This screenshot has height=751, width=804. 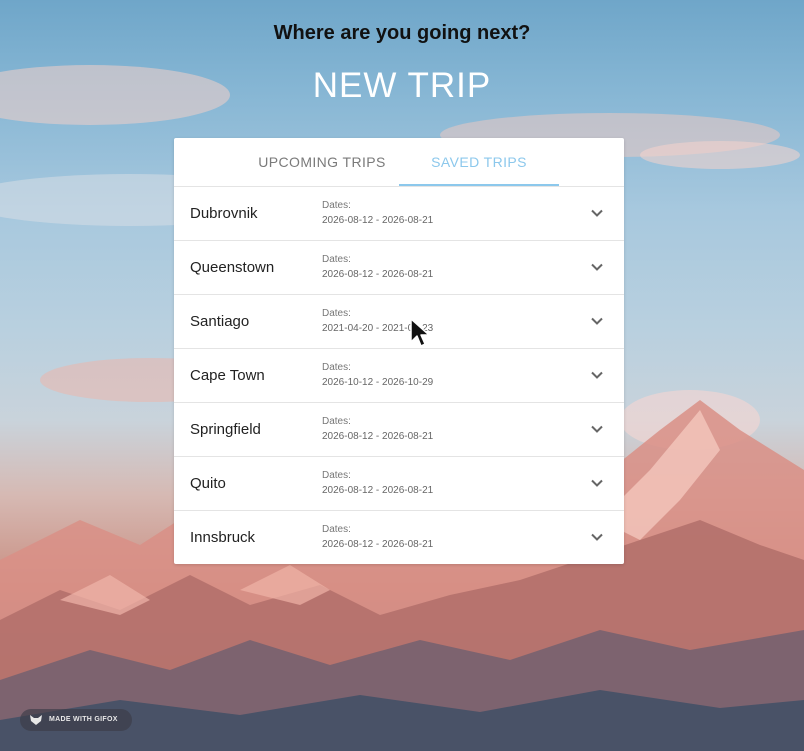 What do you see at coordinates (402, 33) in the screenshot?
I see `page-heading: Where are you going next?` at bounding box center [402, 33].